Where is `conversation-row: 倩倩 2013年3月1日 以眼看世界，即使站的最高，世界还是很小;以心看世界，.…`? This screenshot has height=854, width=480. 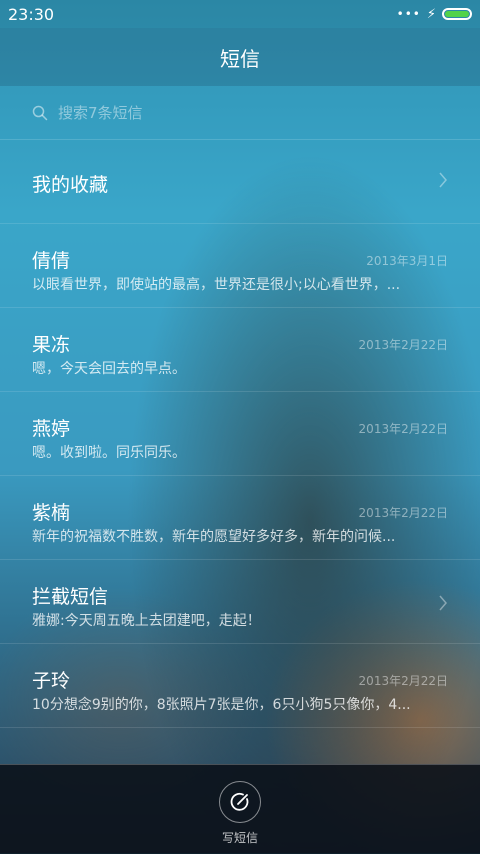
conversation-row: 倩倩 2013年3月1日 以眼看世界，即使站的最高，世界还是很小;以心看世界，.… is located at coordinates (240, 266).